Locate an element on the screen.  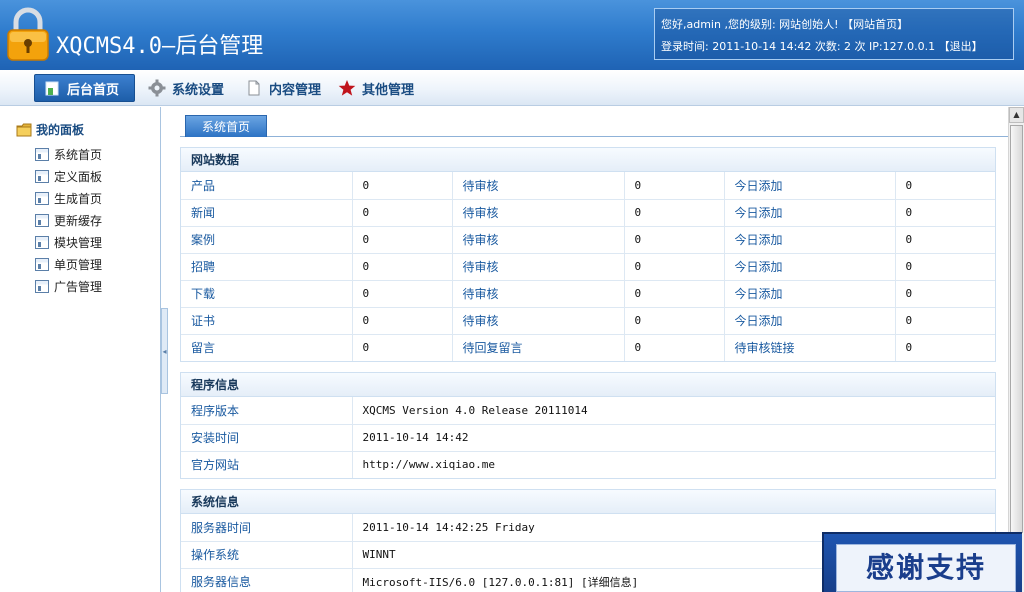
left-sidebar: 我的面板 系统首页 定义面板 生成首页 更新缓存 模块管理 单页管理 广告管理 is located at coordinates (80, 349).